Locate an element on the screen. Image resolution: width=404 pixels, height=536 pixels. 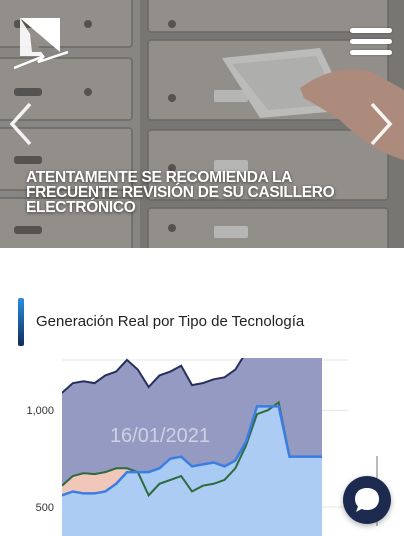
hamburger-menu-button is located at coordinates (371, 43).